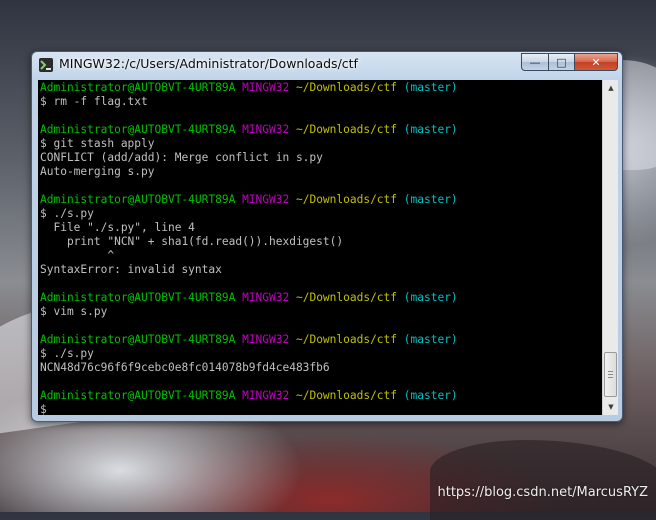 The width and height of the screenshot is (656, 520). What do you see at coordinates (610, 247) in the screenshot?
I see `vertical-scrollbar: ▲ ▼` at bounding box center [610, 247].